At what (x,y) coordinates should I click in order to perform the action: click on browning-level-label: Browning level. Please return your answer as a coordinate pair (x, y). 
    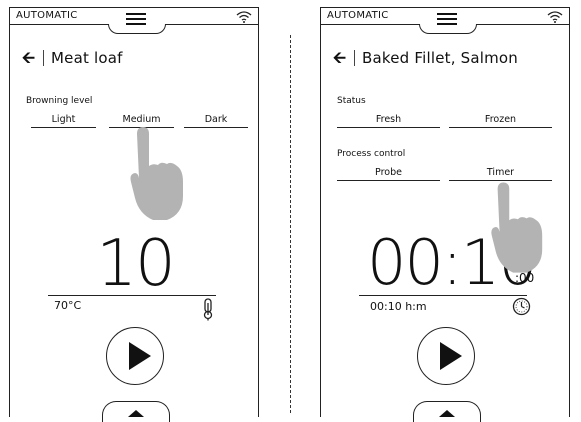
    Looking at the image, I should click on (59, 101).